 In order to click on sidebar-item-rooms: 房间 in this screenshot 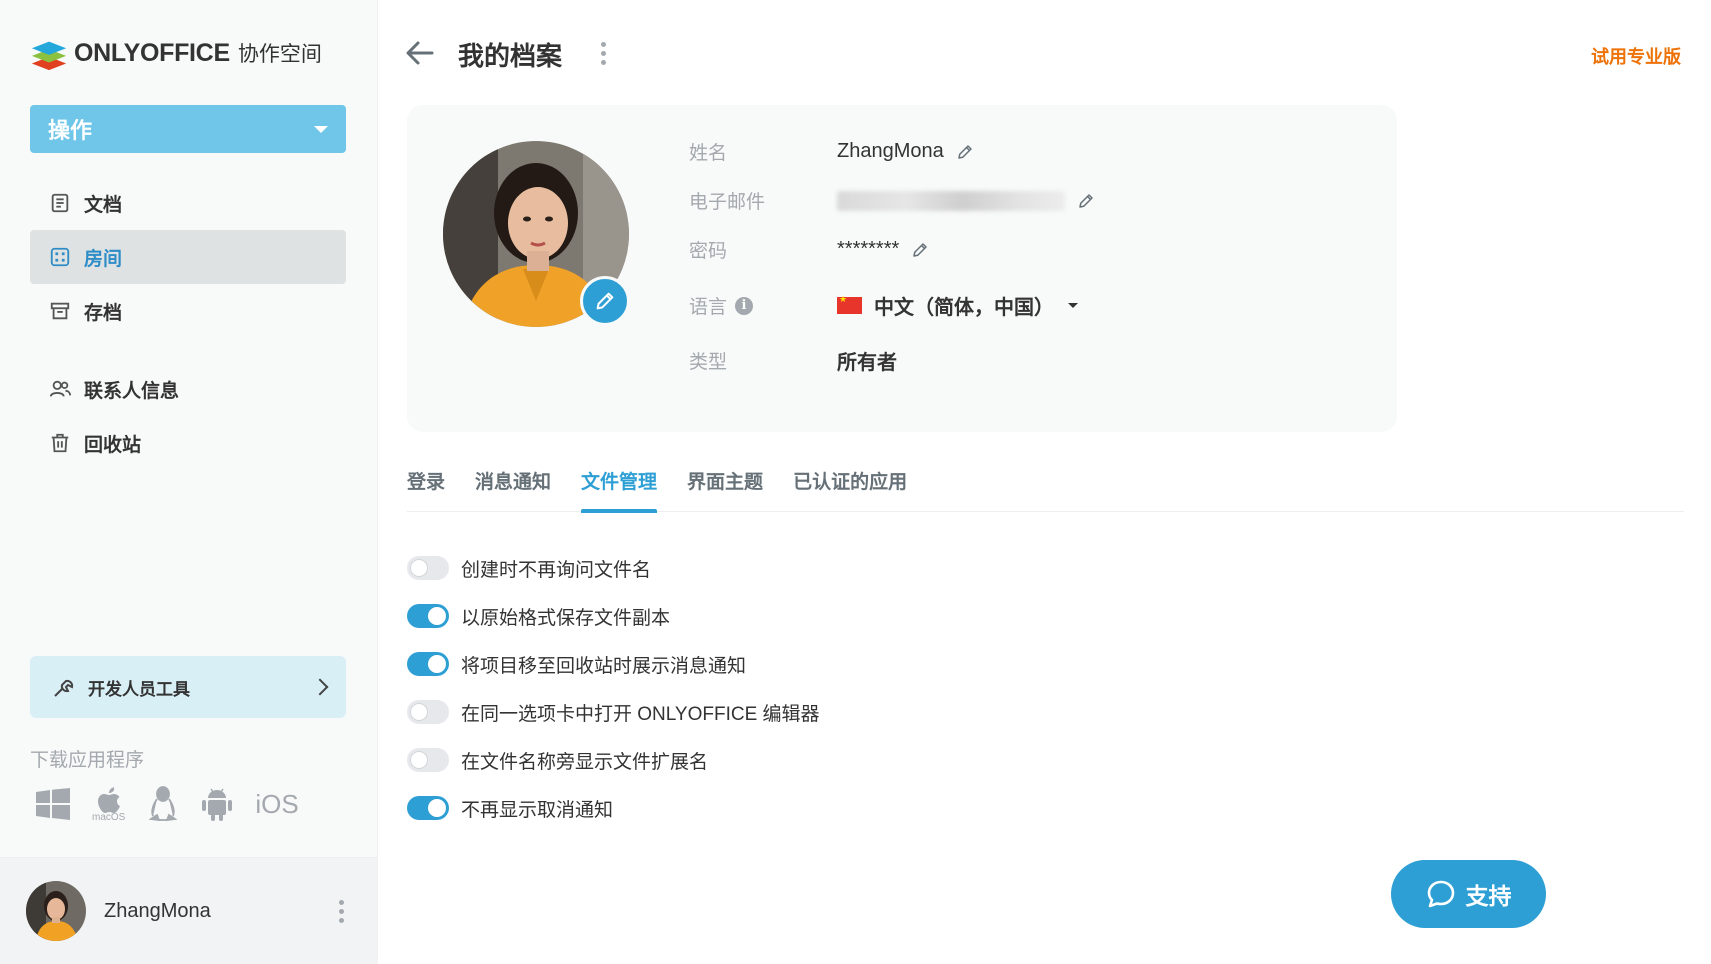, I will do `click(188, 257)`.